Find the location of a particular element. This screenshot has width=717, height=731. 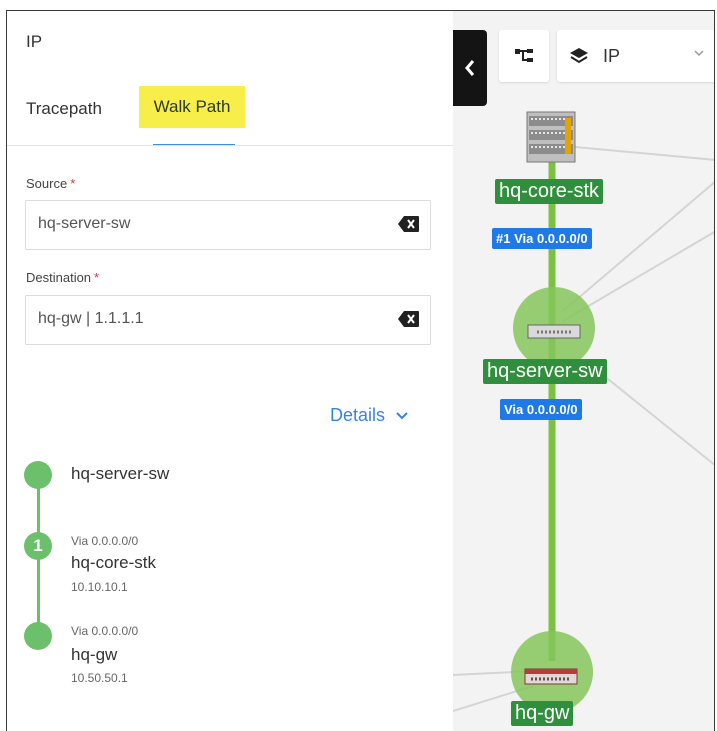

tab-walk-path: Walk Path is located at coordinates (192, 107).